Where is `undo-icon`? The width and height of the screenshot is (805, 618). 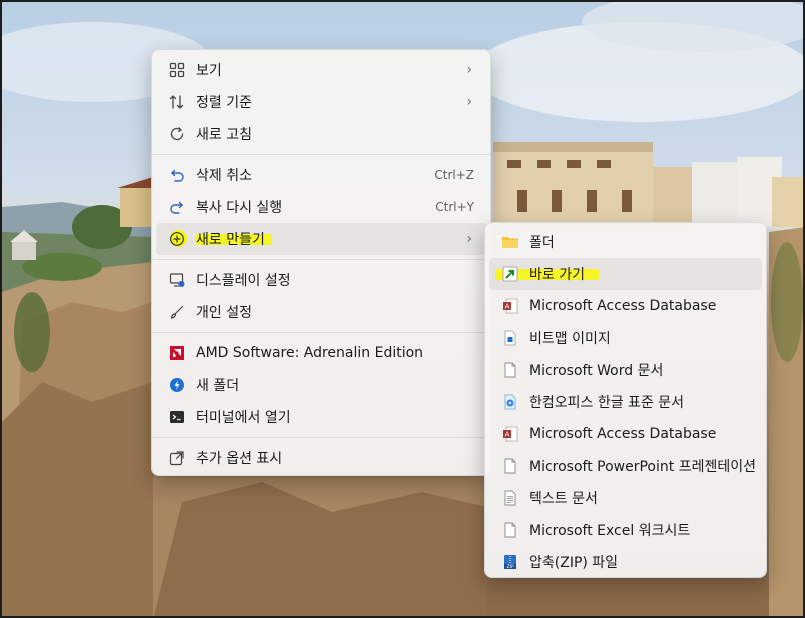 undo-icon is located at coordinates (177, 175).